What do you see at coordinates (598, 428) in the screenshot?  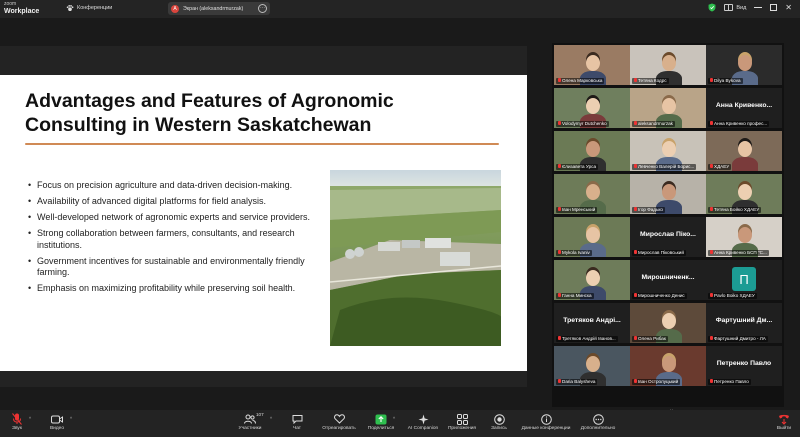 I see `more-label: Дополнительно` at bounding box center [598, 428].